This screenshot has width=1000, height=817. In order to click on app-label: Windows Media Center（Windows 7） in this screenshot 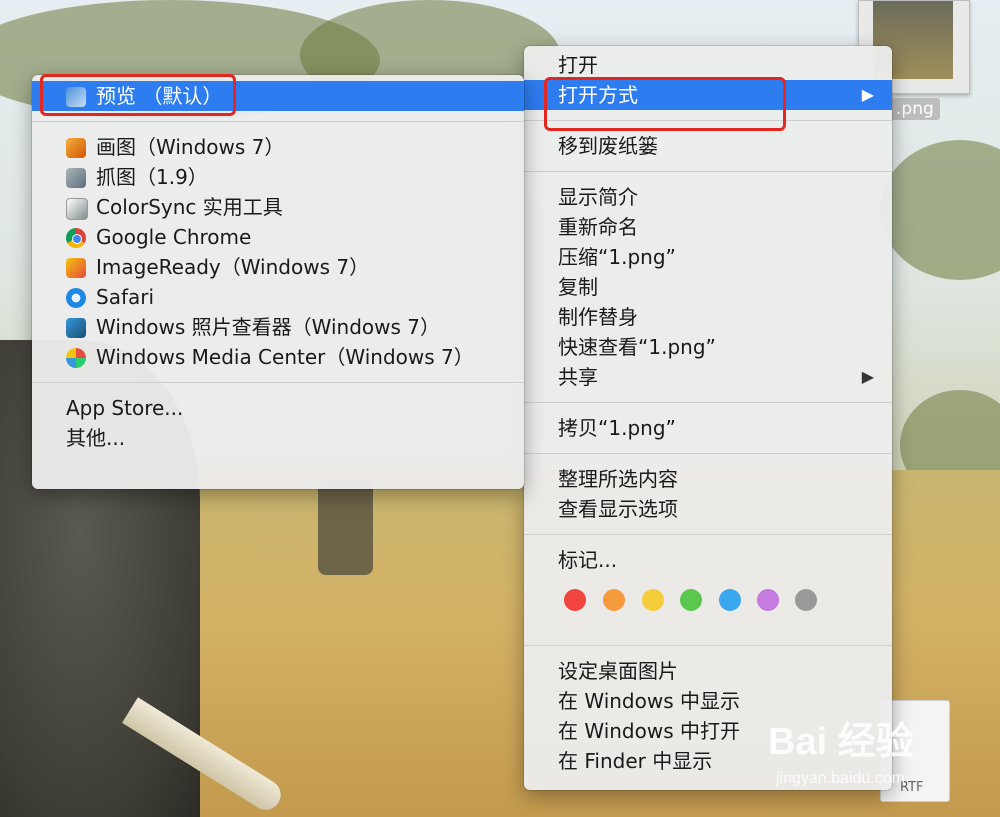, I will do `click(285, 357)`.